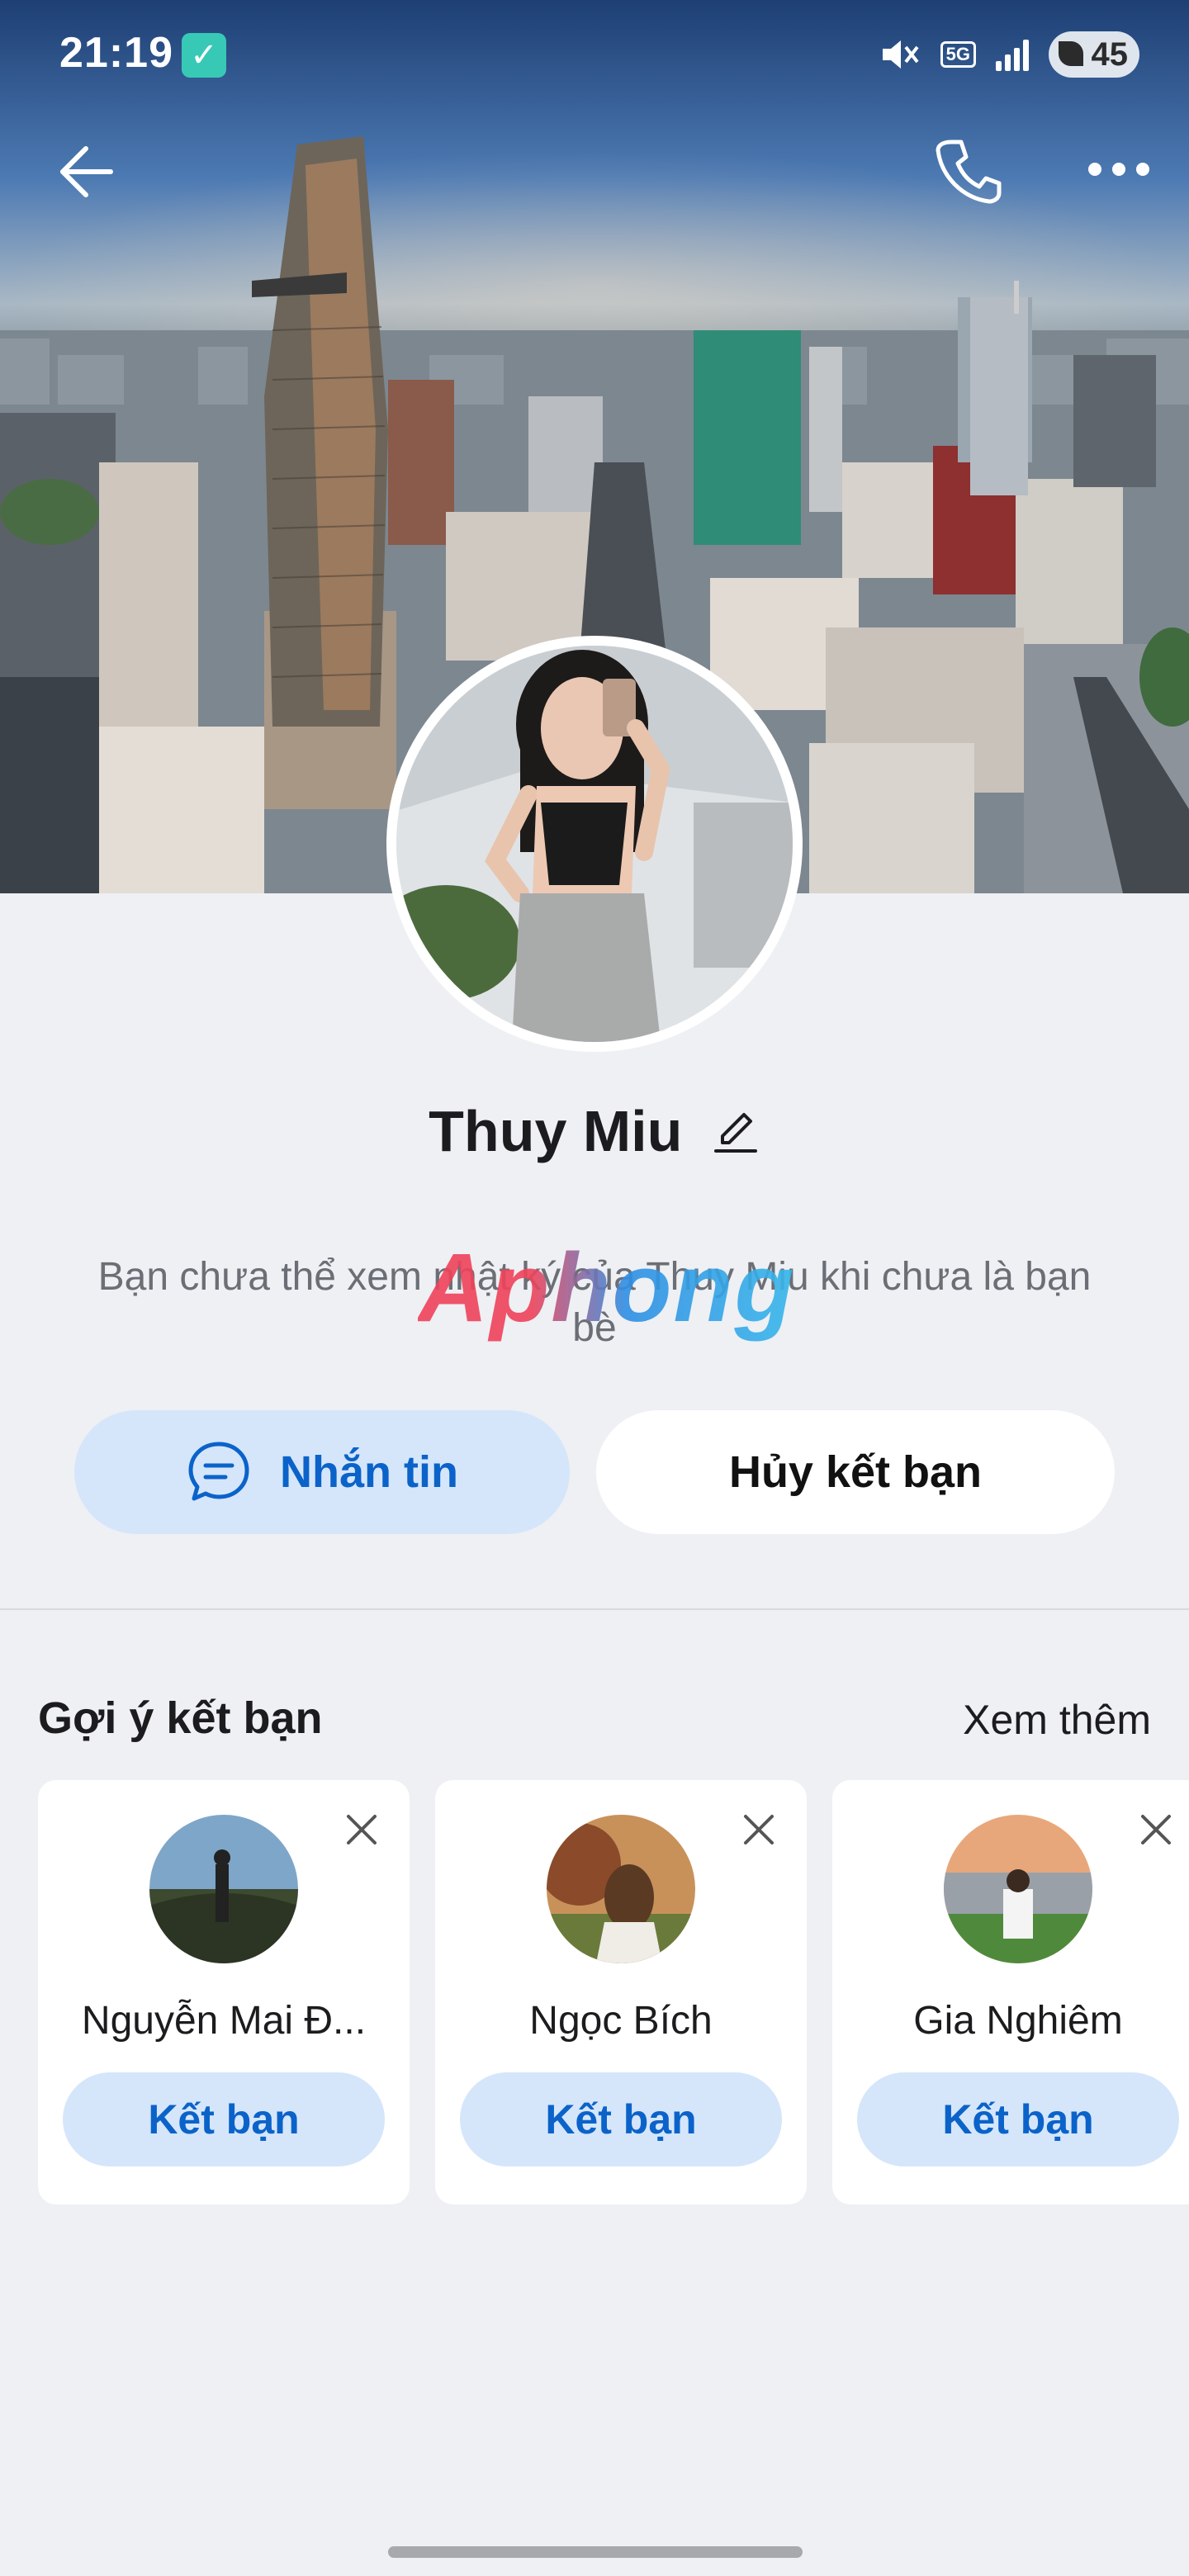  I want to click on back-arrow-icon, so click(86, 172).